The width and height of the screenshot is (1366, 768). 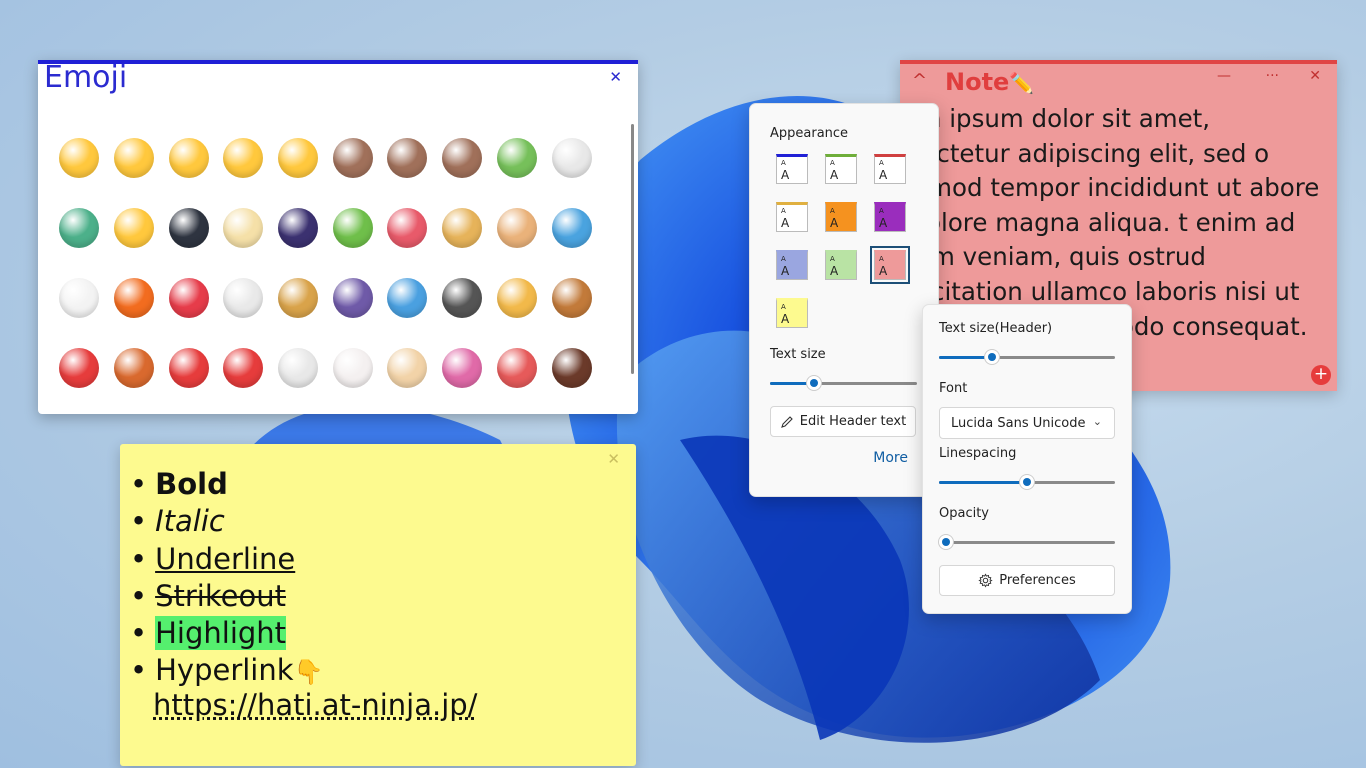 I want to click on birthday-cake-icon, so click(x=407, y=368).